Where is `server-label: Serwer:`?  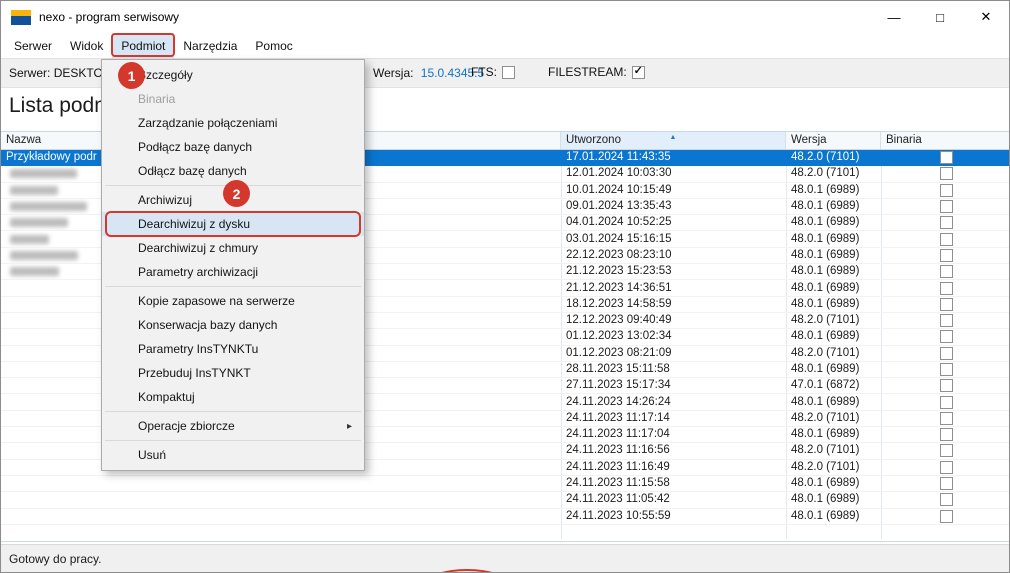 server-label: Serwer: is located at coordinates (30, 73).